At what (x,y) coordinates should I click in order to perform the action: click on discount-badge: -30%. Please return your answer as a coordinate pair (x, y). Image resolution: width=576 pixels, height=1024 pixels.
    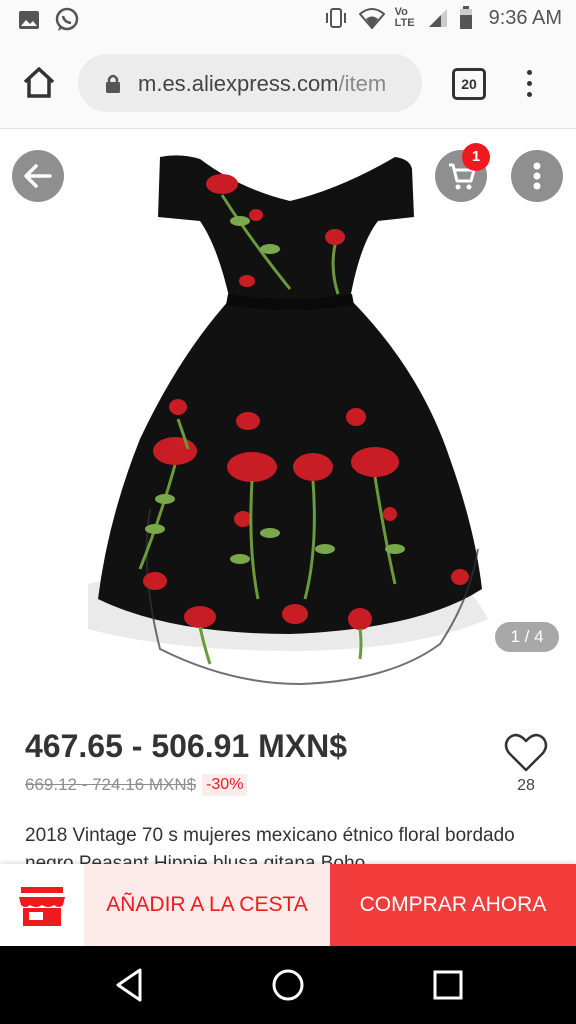
    Looking at the image, I should click on (225, 785).